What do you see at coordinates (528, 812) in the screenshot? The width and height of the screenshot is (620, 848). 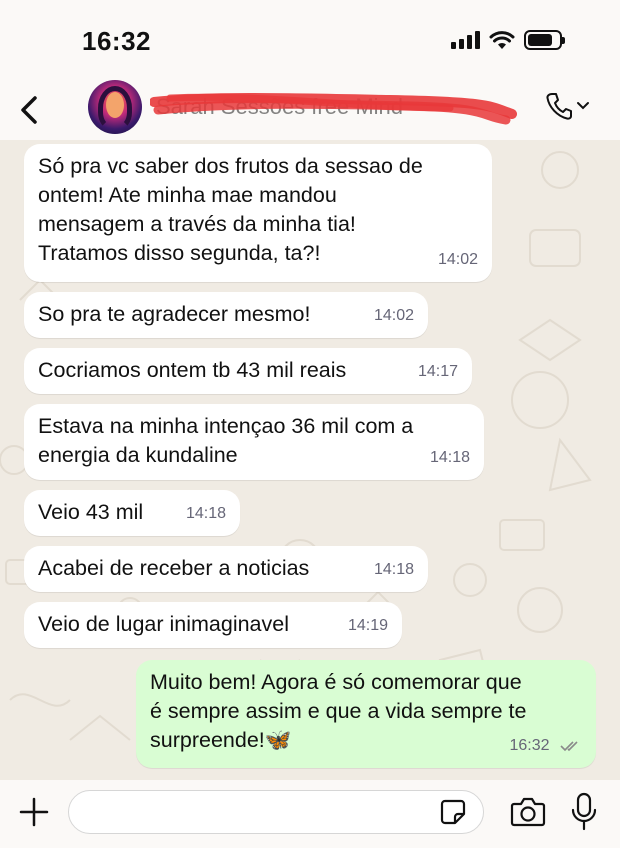 I see `camera-icon` at bounding box center [528, 812].